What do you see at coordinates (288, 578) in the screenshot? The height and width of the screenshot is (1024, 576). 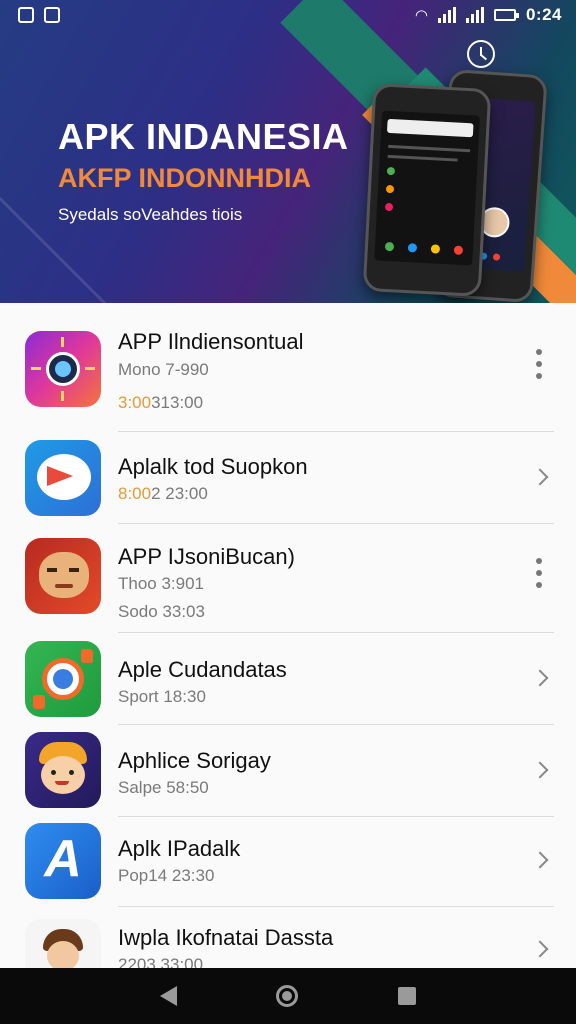 I see `list-item: APP IJsoniBucan) Thoo 3:901 Sodo 33:03` at bounding box center [288, 578].